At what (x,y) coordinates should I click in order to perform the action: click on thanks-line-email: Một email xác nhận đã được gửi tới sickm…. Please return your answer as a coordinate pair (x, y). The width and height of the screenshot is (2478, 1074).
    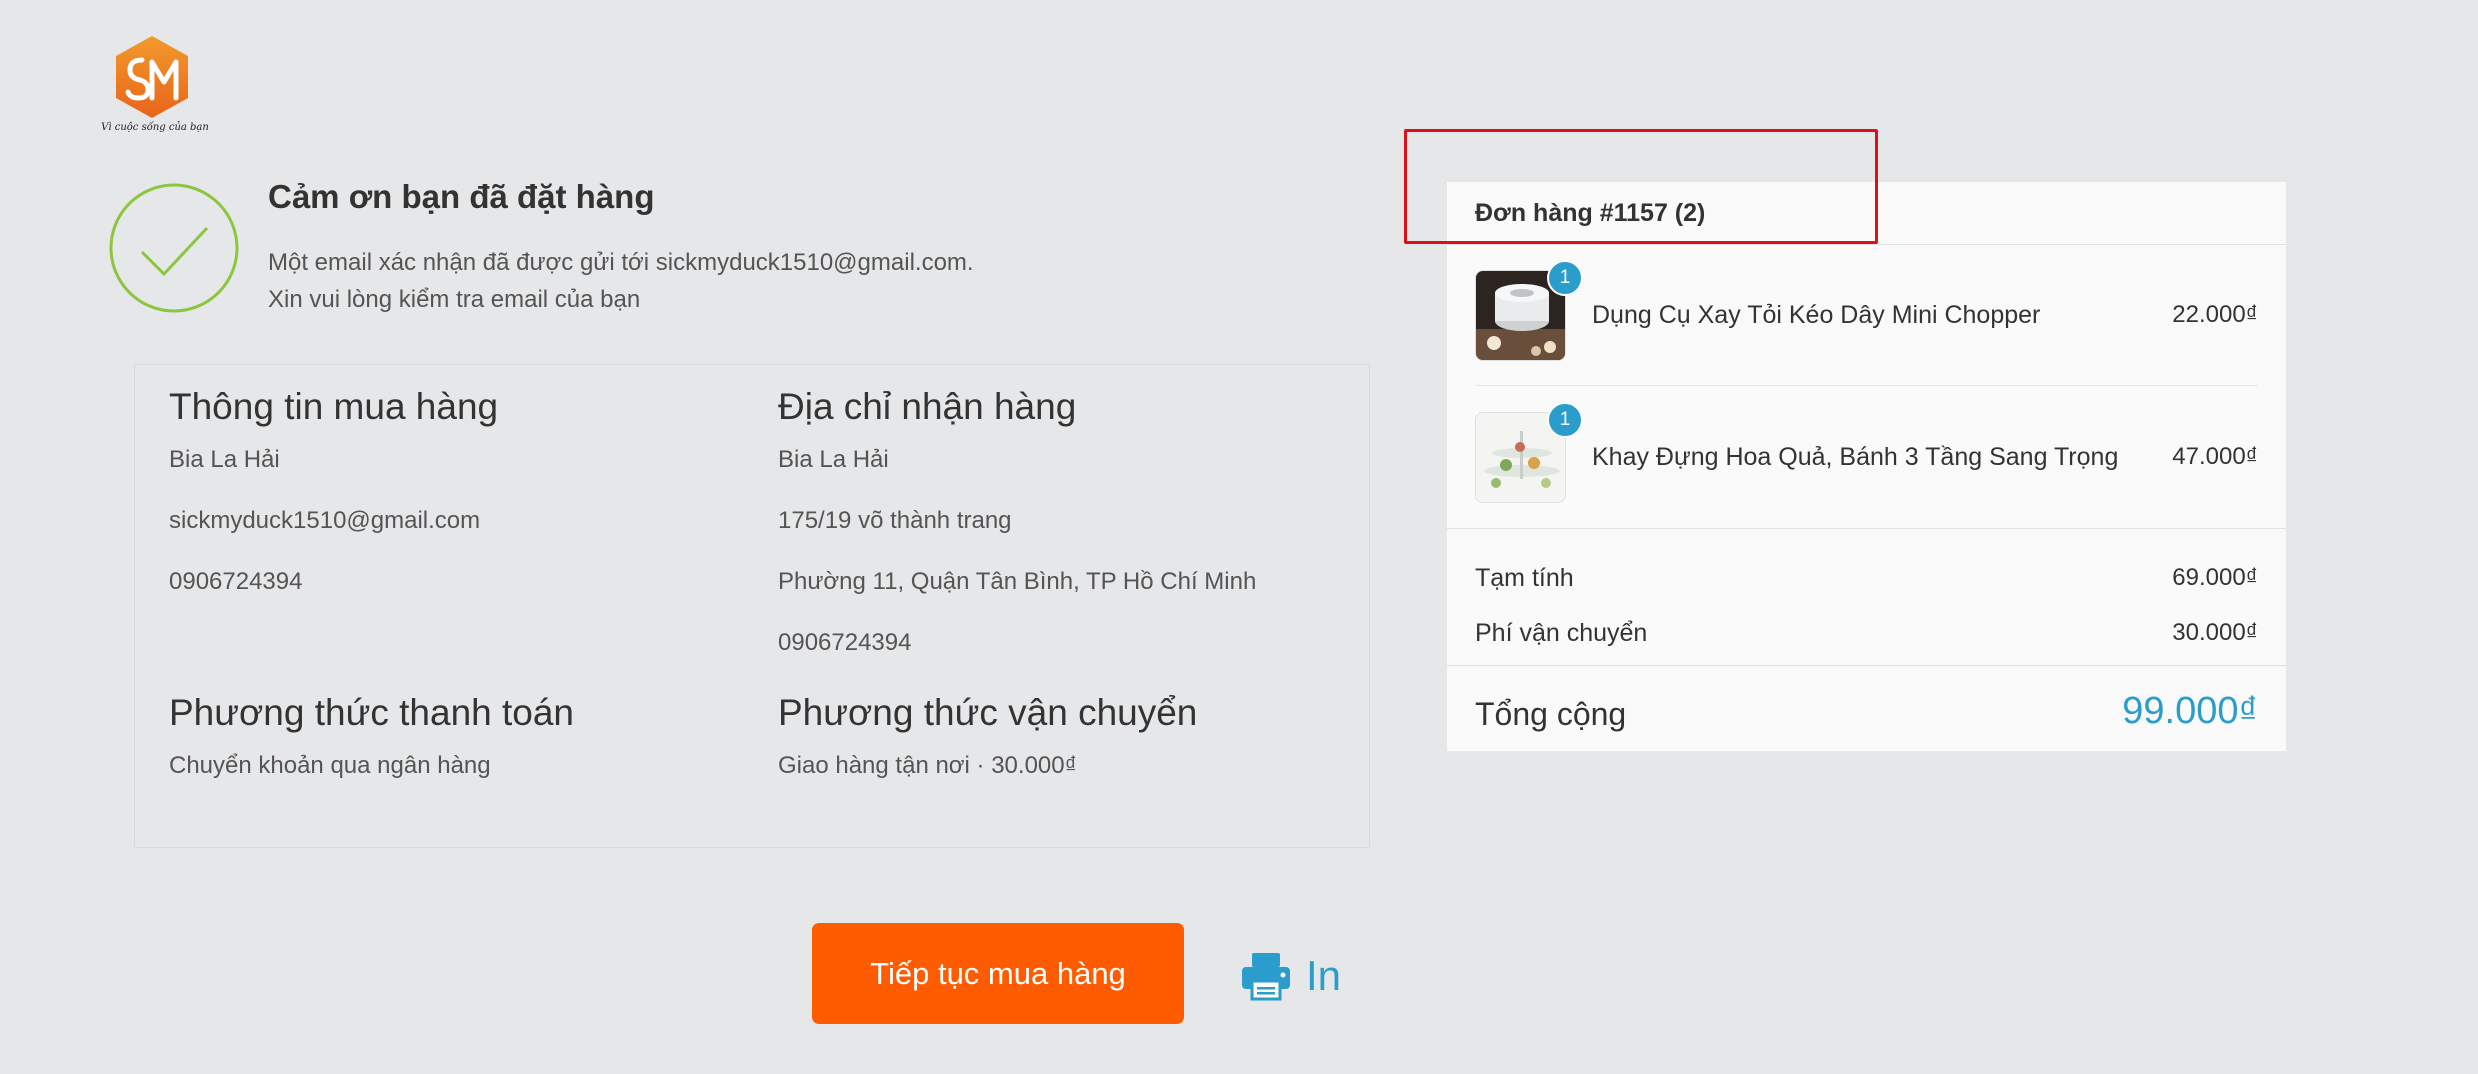
    Looking at the image, I should click on (621, 262).